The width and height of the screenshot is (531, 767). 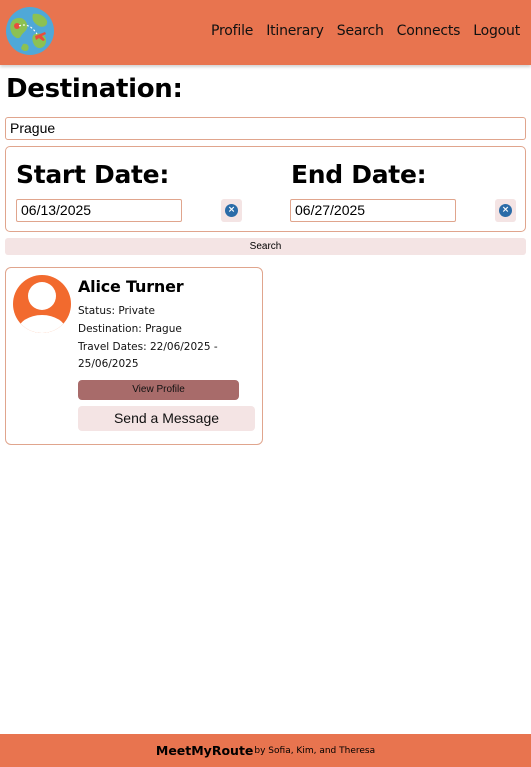 What do you see at coordinates (99, 210) in the screenshot?
I see `start-date-input: 06/13/2025` at bounding box center [99, 210].